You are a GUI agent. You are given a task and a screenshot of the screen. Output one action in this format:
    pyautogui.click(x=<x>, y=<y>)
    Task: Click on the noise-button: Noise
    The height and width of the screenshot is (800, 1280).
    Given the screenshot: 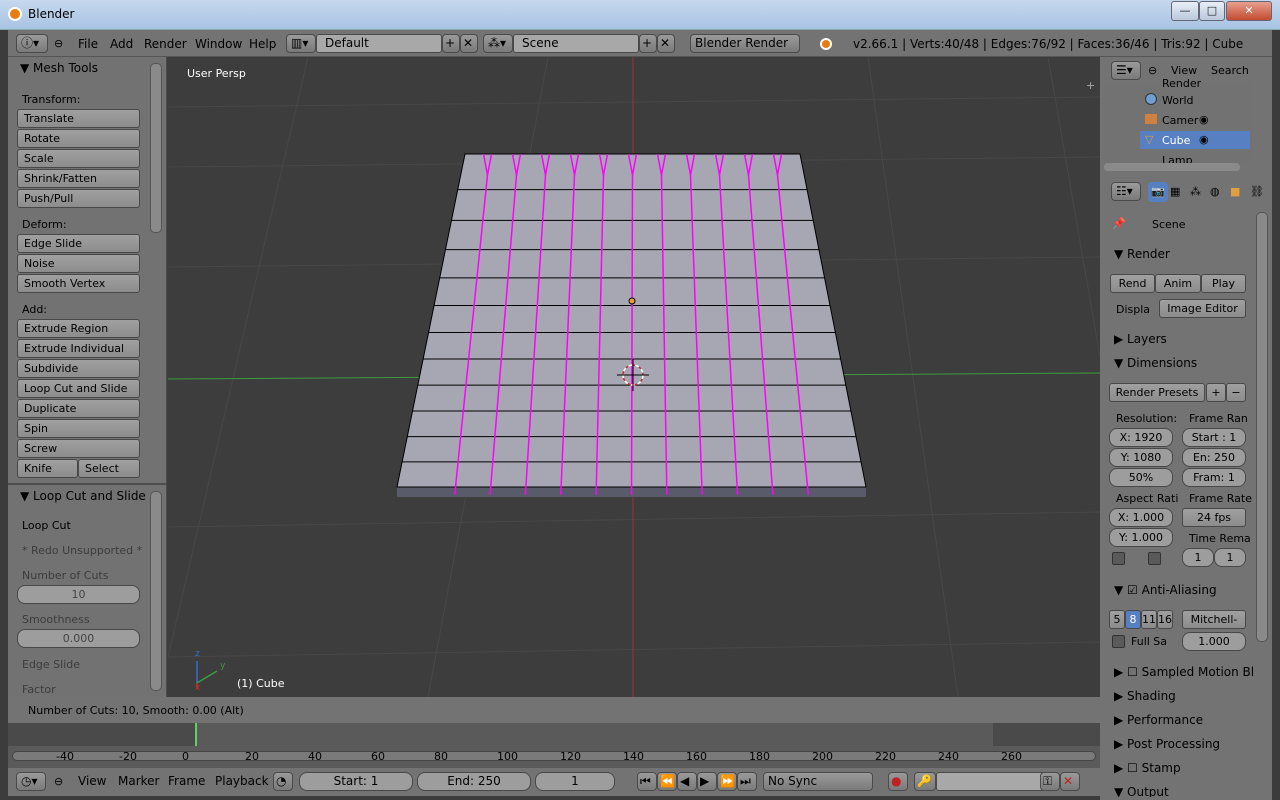 What is the action you would take?
    pyautogui.click(x=78, y=263)
    